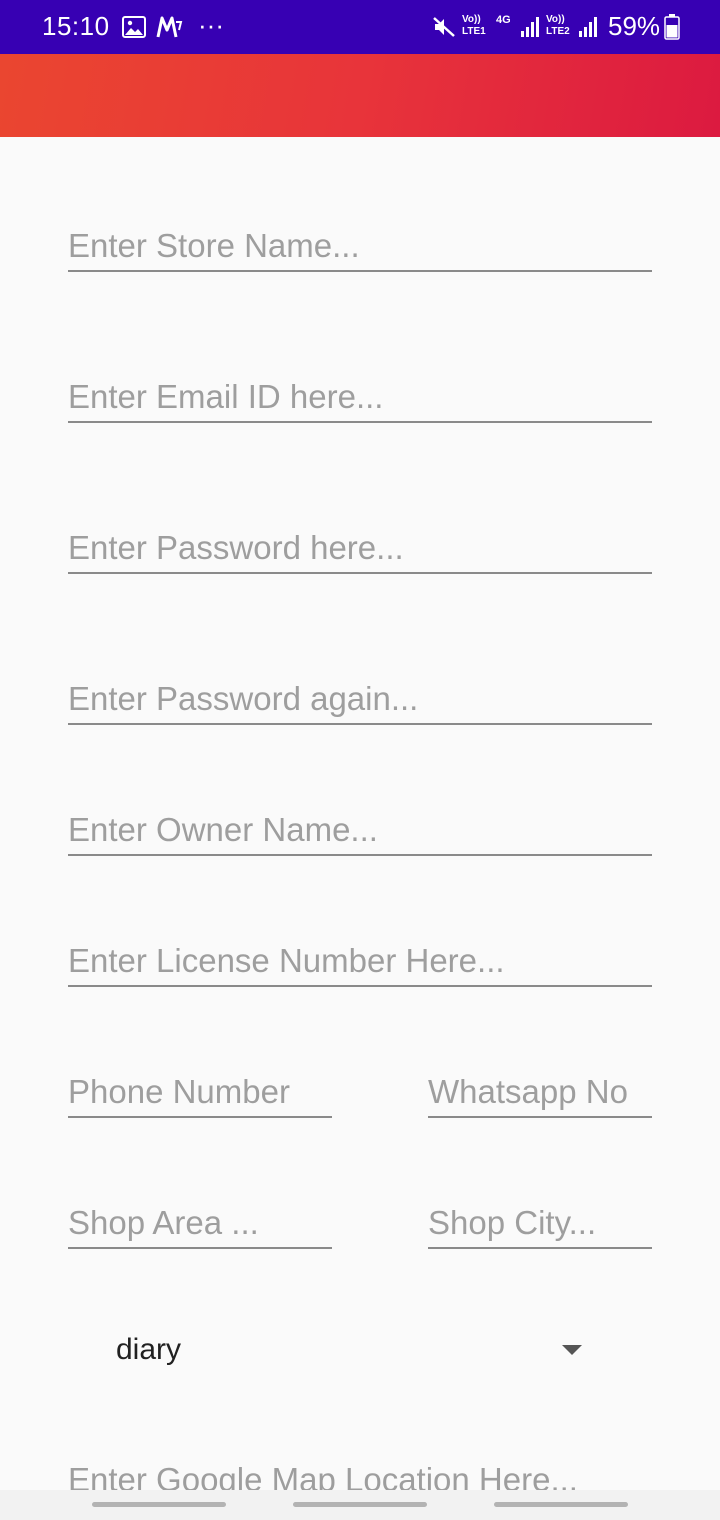 This screenshot has width=720, height=1520. Describe the element at coordinates (360, 95) in the screenshot. I see `app-toolbar` at that location.